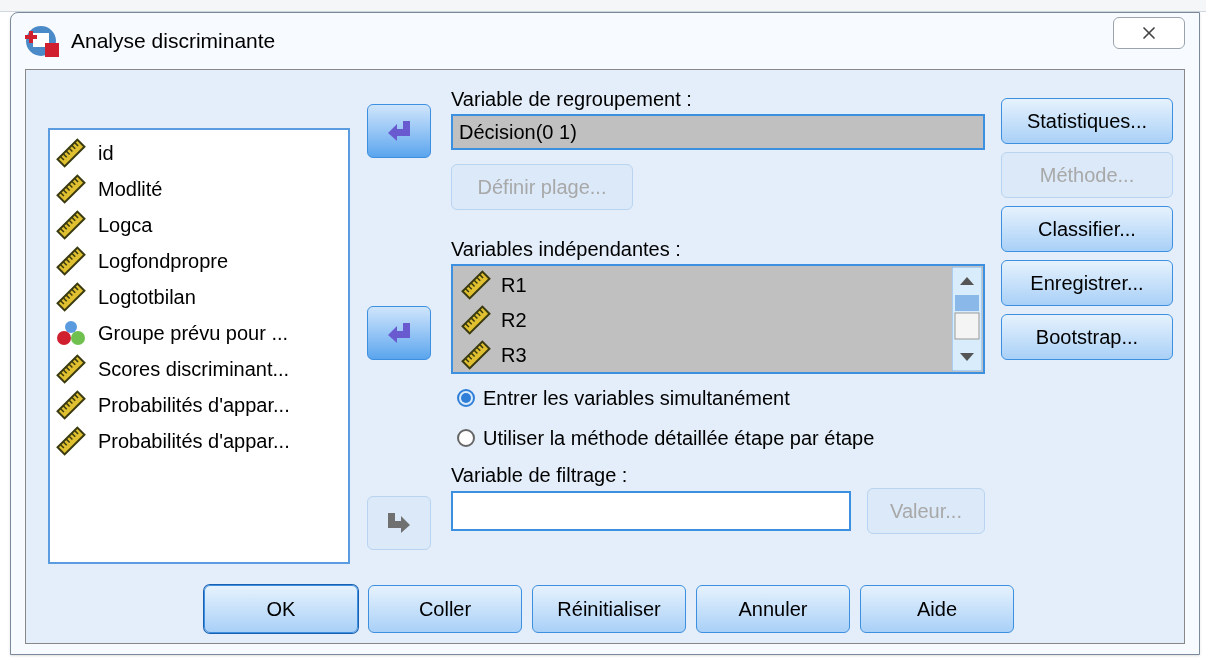 This screenshot has width=1206, height=666. I want to click on scrollbar, so click(967, 319).